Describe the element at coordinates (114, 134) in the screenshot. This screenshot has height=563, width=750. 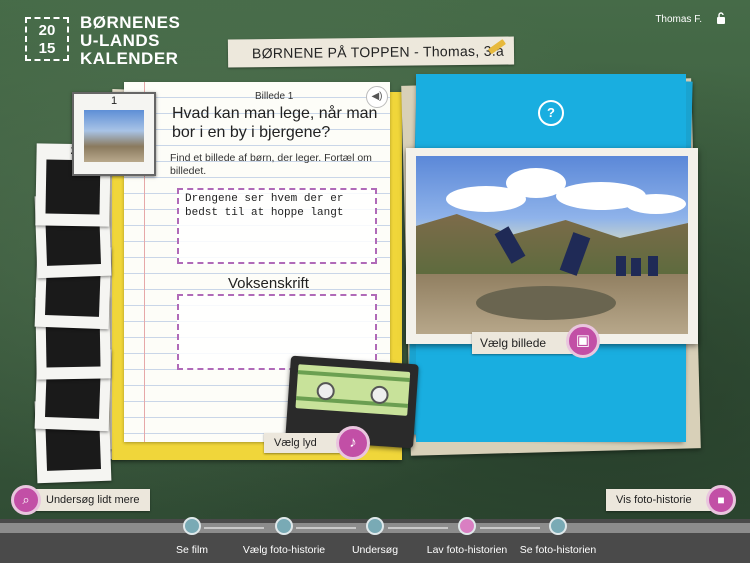
I see `slide-1: 1` at that location.